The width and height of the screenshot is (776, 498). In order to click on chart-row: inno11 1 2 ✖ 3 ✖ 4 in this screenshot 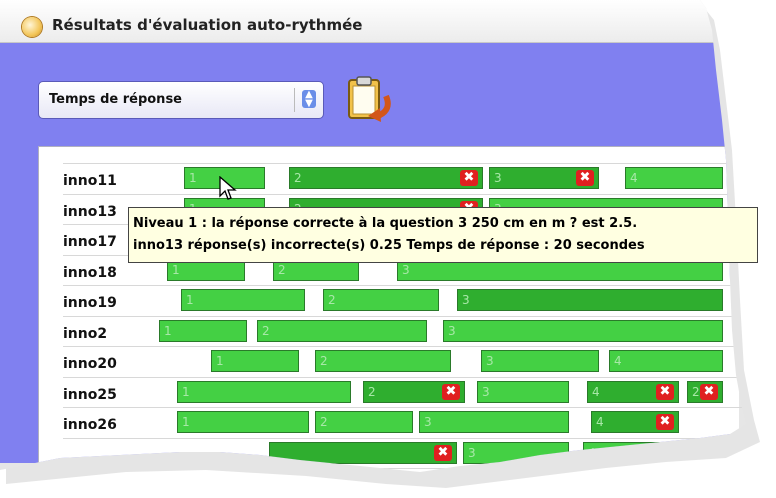, I will do `click(404, 178)`.